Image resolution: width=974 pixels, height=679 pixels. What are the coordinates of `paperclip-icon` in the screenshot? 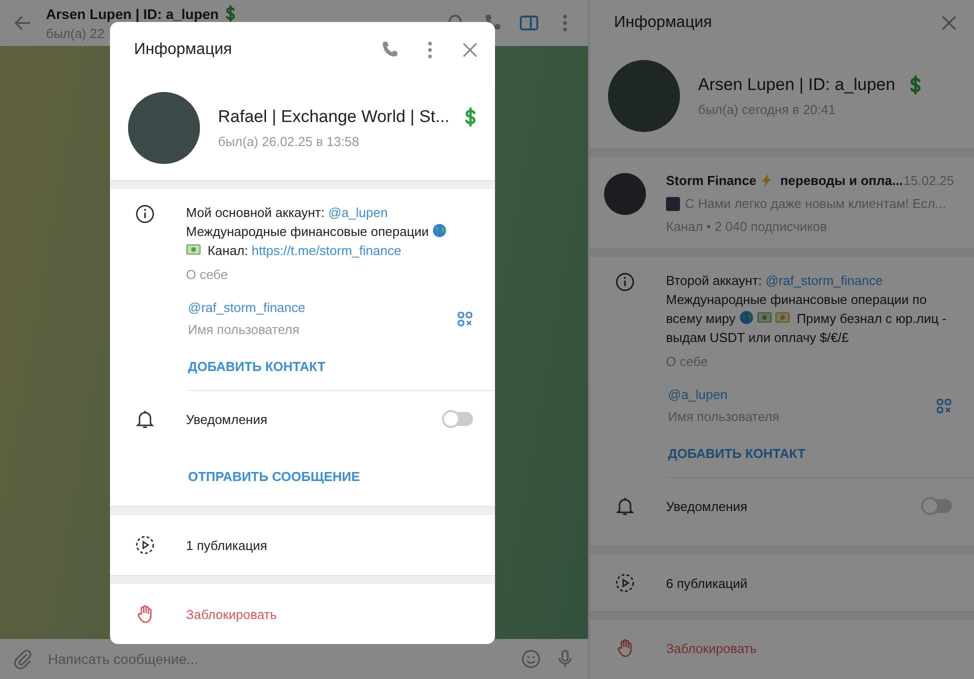 It's located at (23, 659).